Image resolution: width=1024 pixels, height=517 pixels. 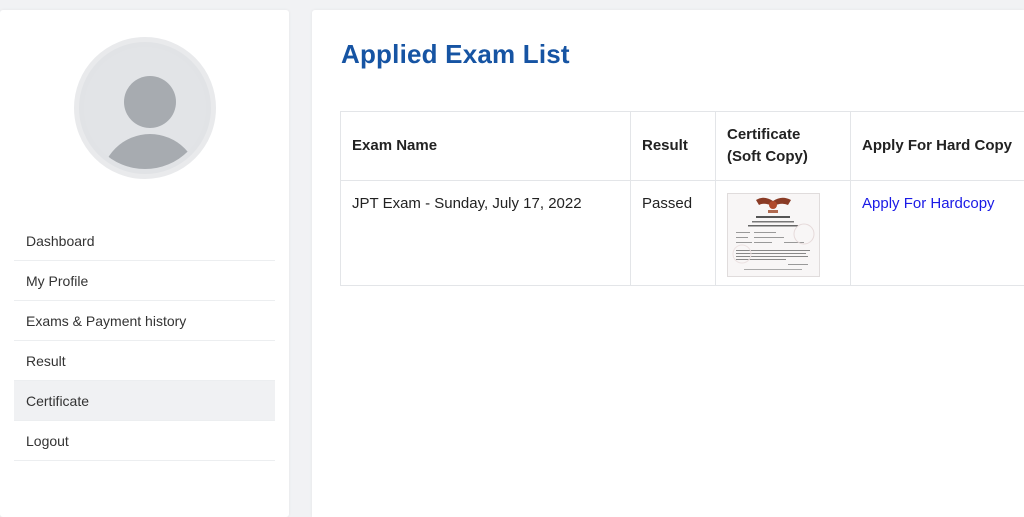 I want to click on sidebar-item-result: Result, so click(x=144, y=361).